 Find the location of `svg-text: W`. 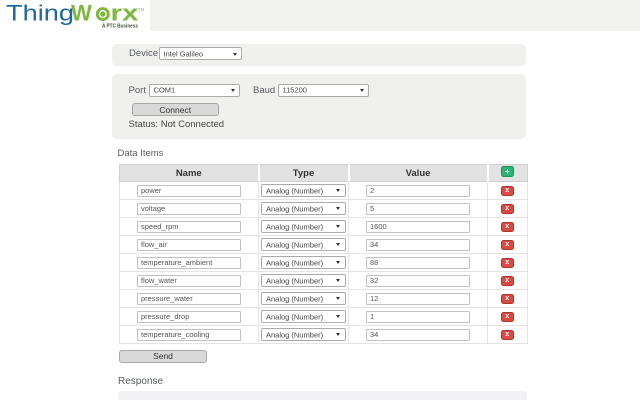

svg-text: W is located at coordinates (81, 13).